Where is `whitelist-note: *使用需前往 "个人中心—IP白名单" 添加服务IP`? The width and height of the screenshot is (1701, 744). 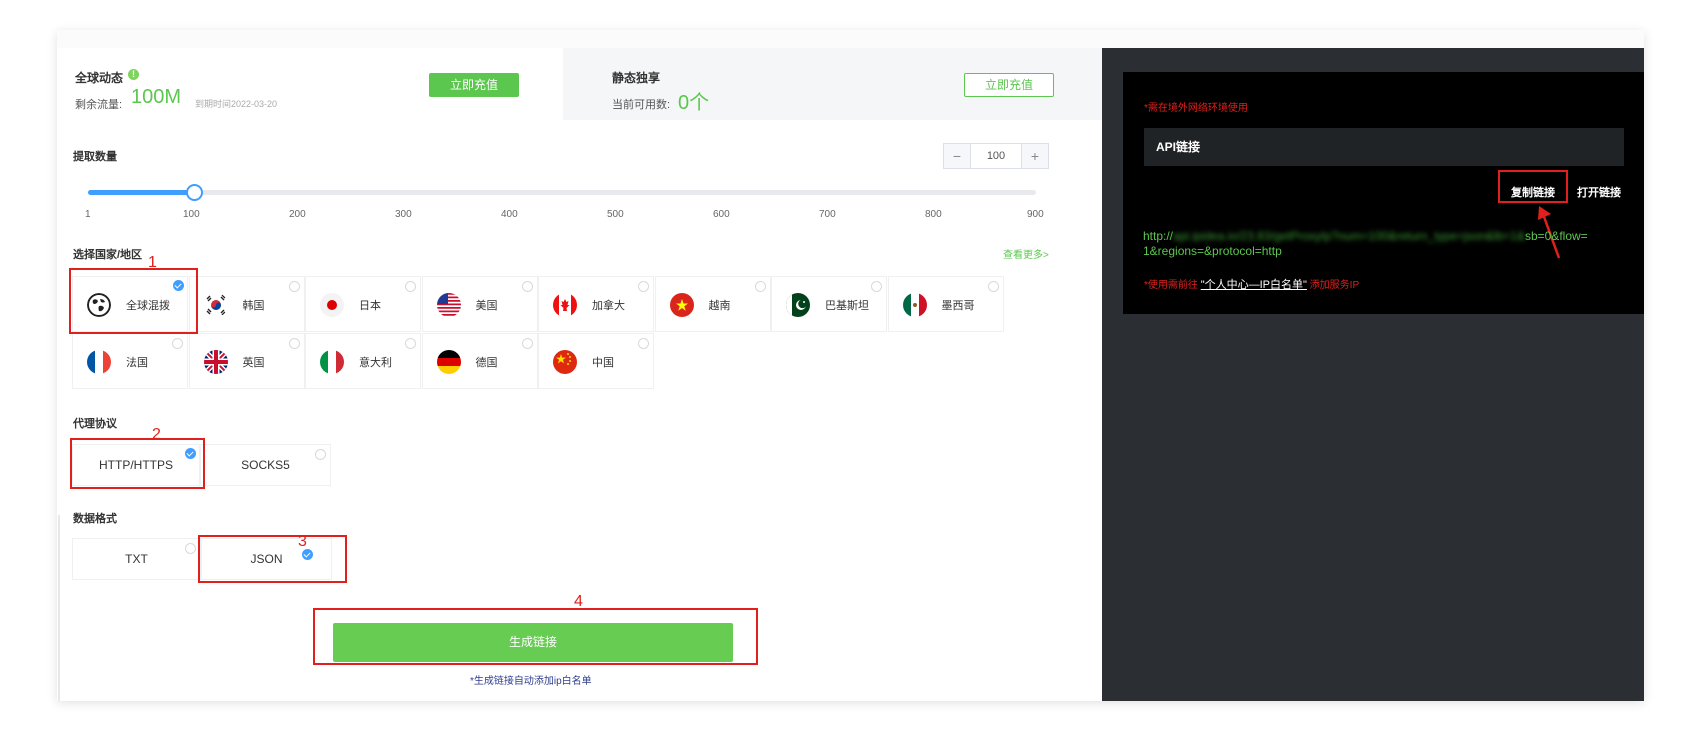
whitelist-note: *使用需前往 "个人中心—IP白名单" 添加服务IP is located at coordinates (1251, 284).